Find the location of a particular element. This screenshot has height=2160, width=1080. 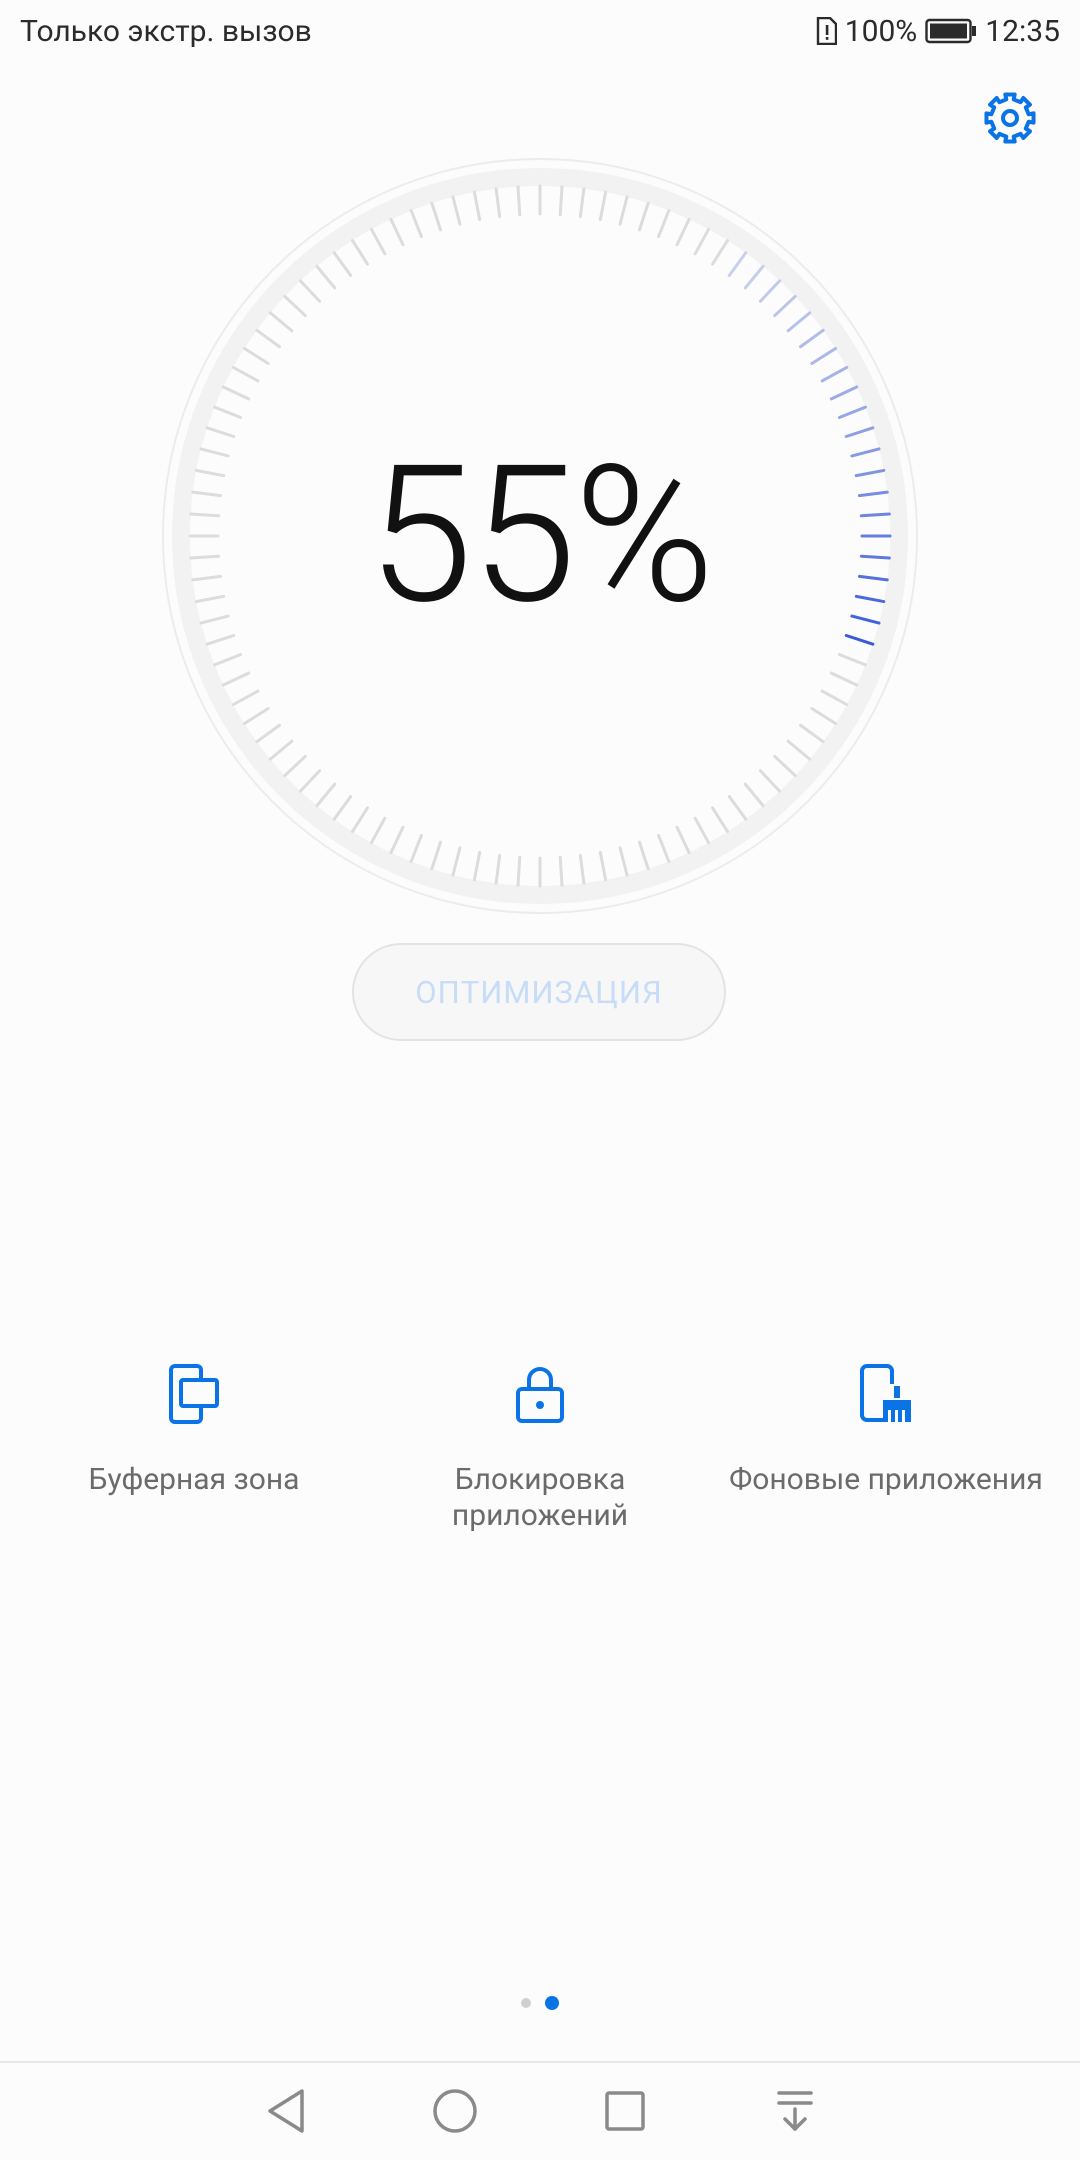

gear-body is located at coordinates (1010, 118).